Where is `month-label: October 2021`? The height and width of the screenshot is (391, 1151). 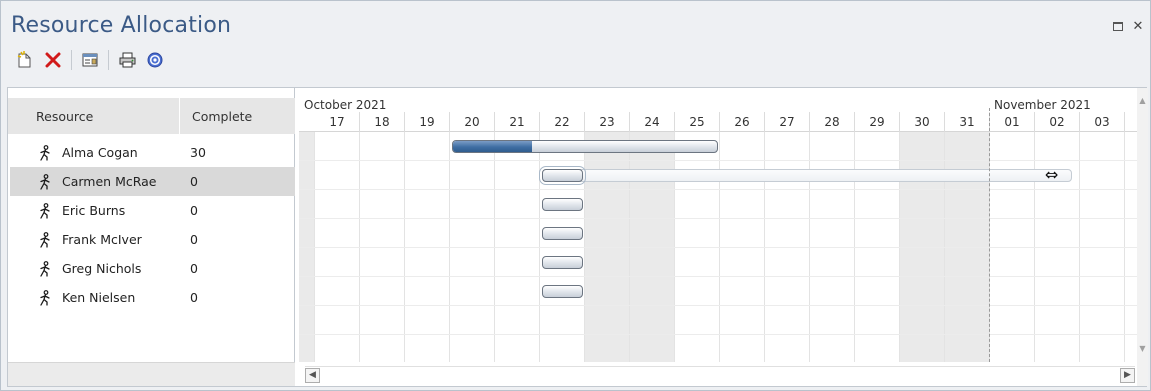
month-label: October 2021 is located at coordinates (345, 105).